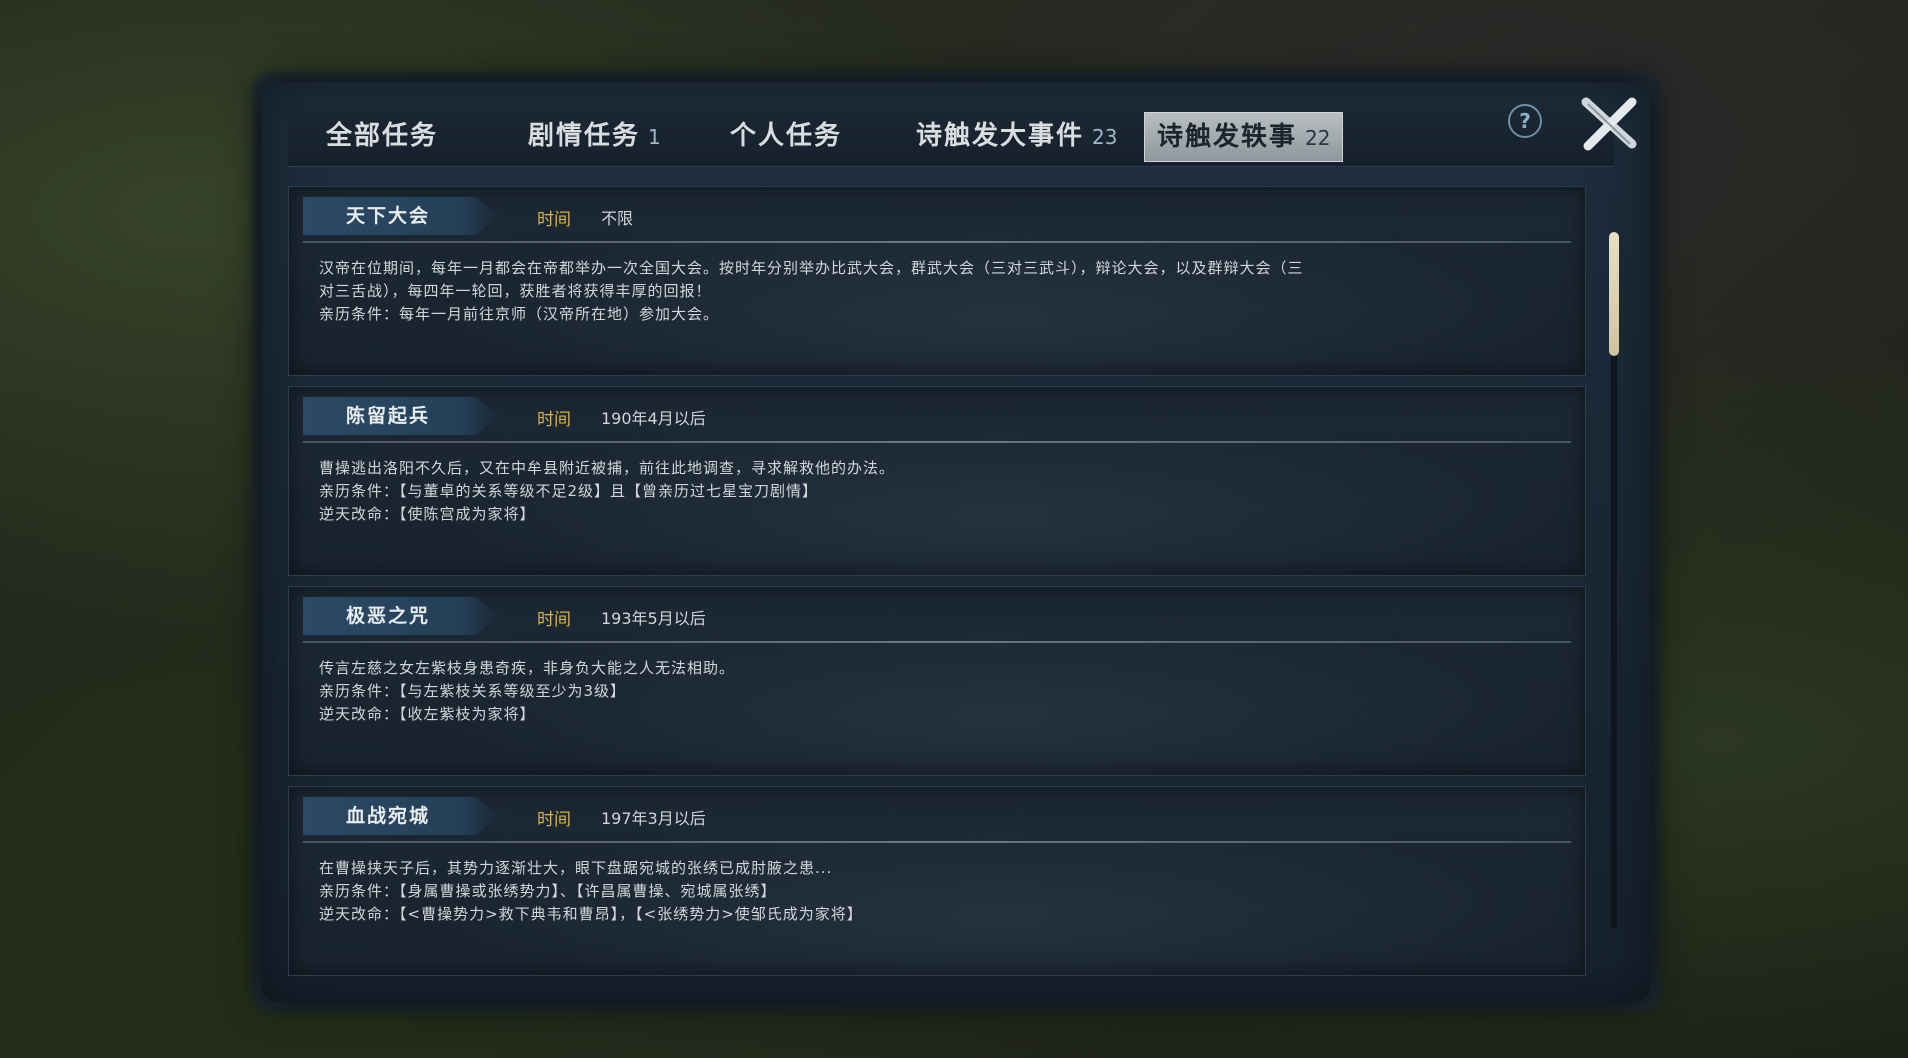 The width and height of the screenshot is (1908, 1058). I want to click on tab-count: 23, so click(1105, 137).